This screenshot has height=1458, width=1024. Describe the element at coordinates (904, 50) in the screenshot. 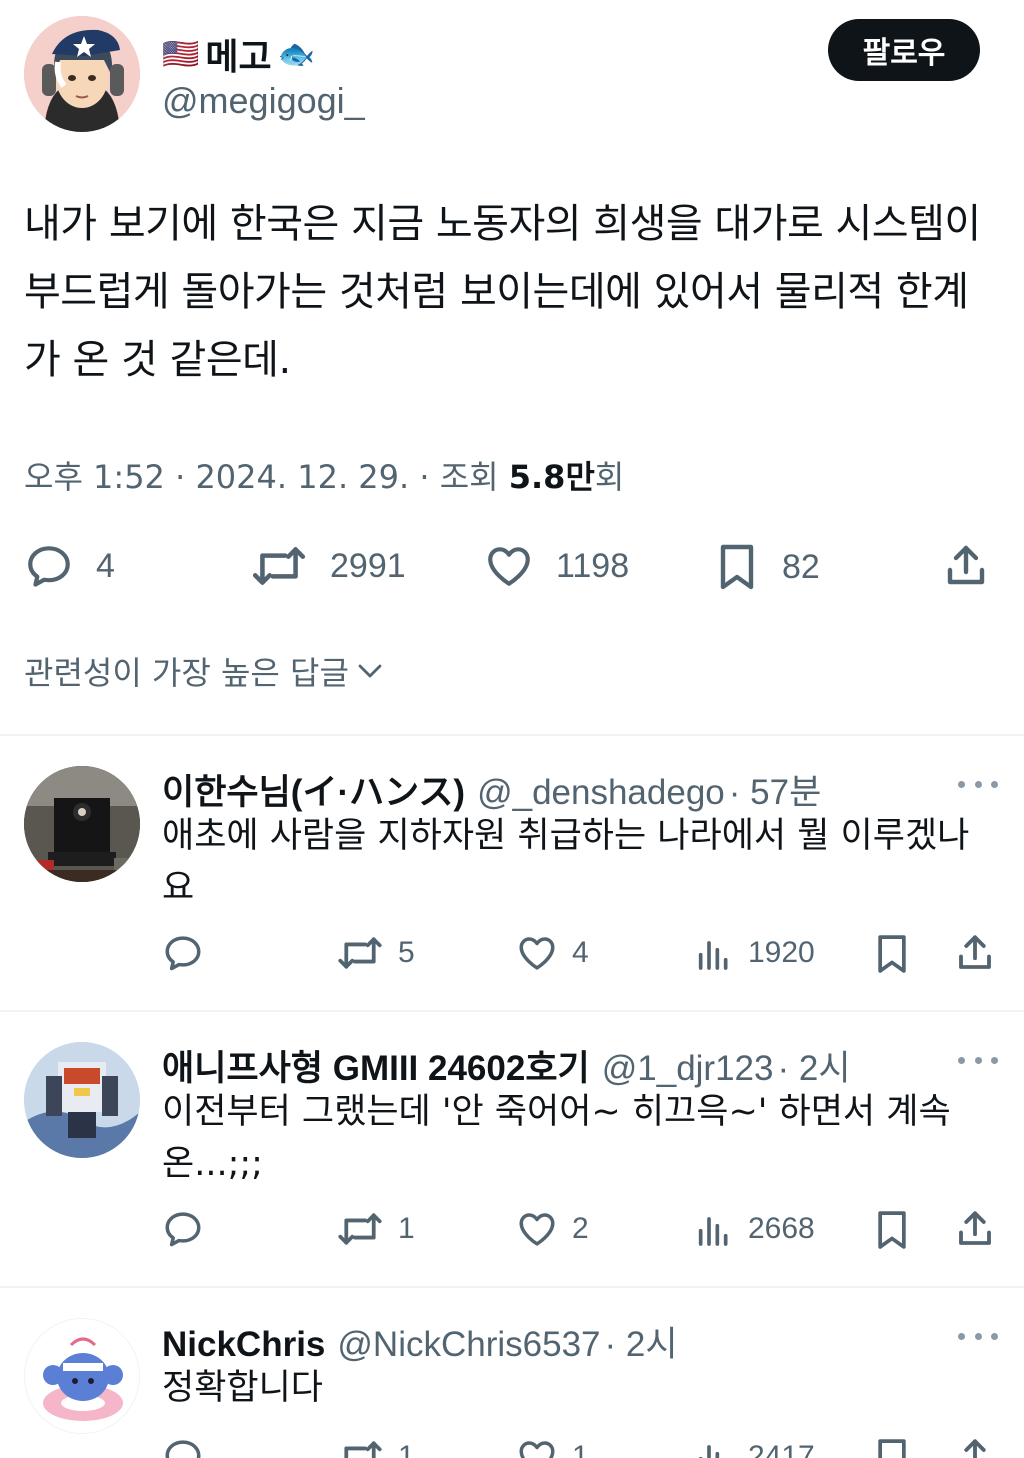

I see `follow-button: 팔로우` at that location.